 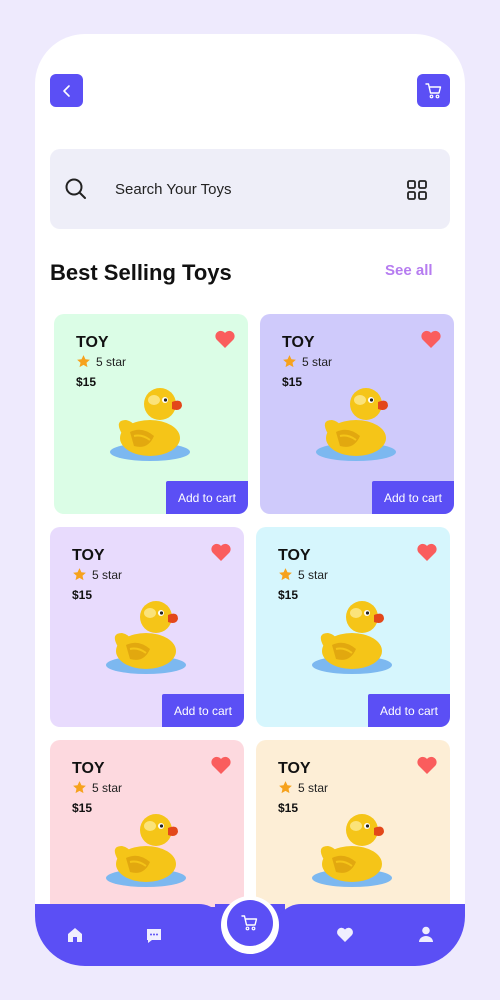 I want to click on heart-icon, so click(x=345, y=935).